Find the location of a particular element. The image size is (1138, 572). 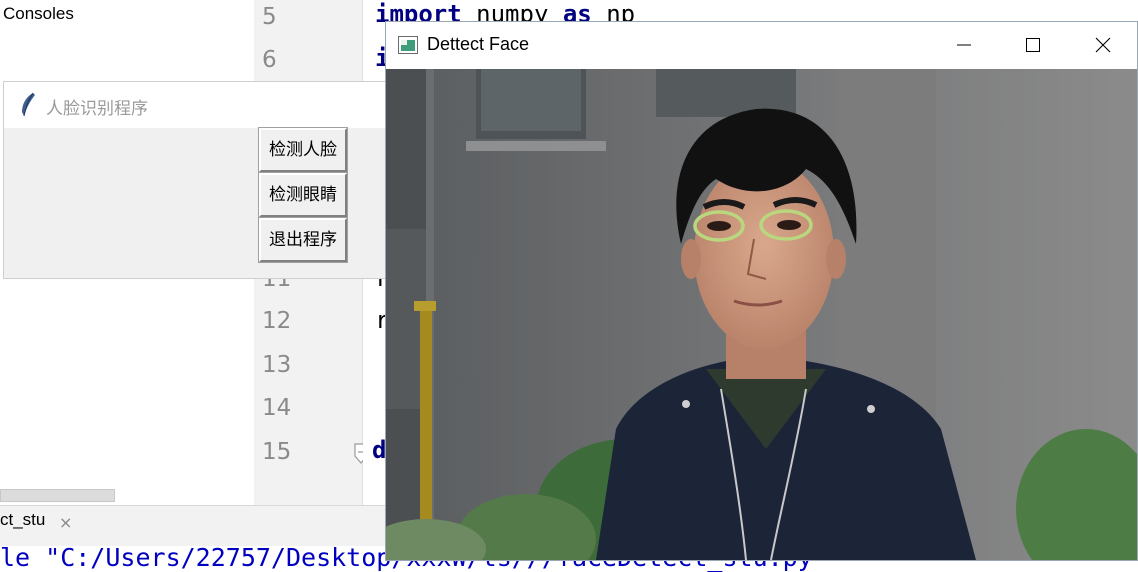

minimize-icon is located at coordinates (964, 45).